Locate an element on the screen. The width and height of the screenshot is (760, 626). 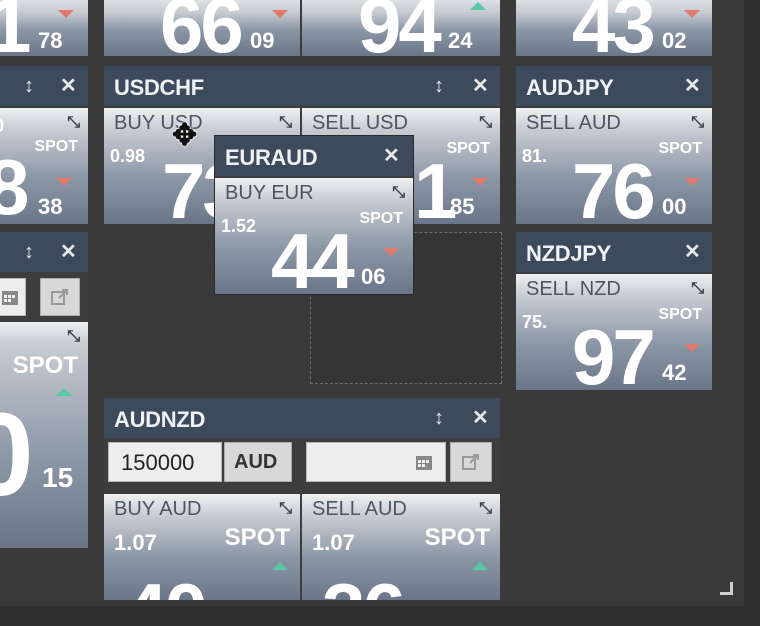
sell-panel: SELL NZD ⤡ 75. SPOT 97 42 is located at coordinates (614, 332).